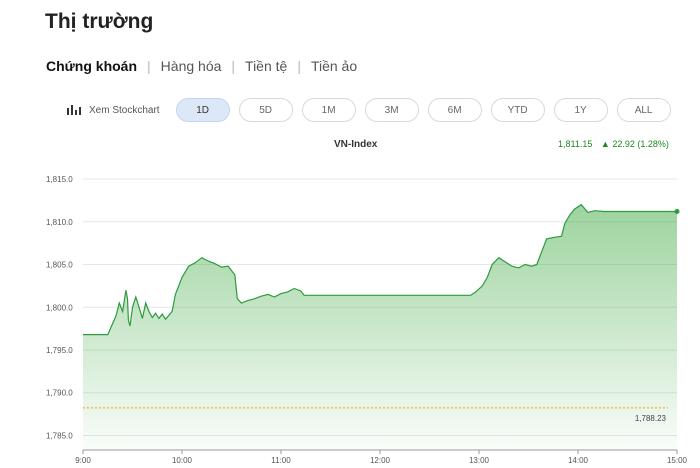 Image resolution: width=700 pixels, height=468 pixels. Describe the element at coordinates (651, 418) in the screenshot. I see `reference-label: 1,788.23` at that location.